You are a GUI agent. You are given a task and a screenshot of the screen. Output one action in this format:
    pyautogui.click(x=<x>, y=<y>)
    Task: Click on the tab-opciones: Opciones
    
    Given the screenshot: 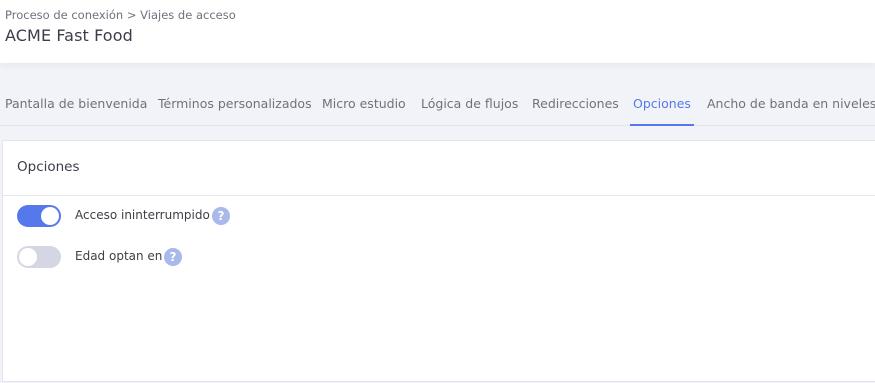 What is the action you would take?
    pyautogui.click(x=662, y=104)
    